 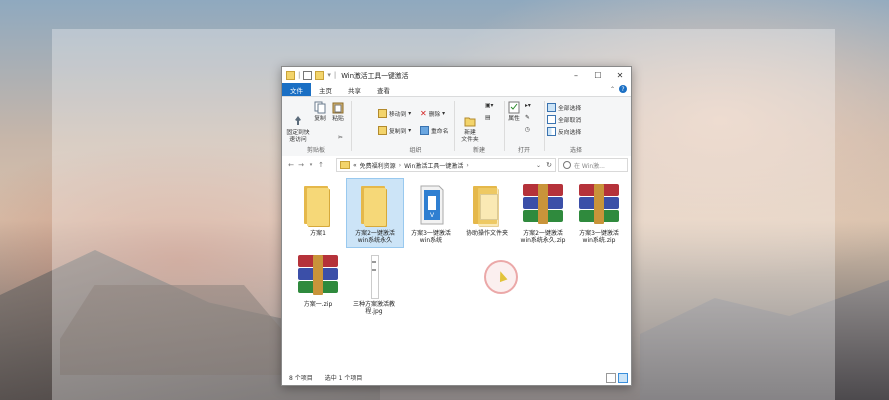 I want to click on paste-icon, so click(x=338, y=107).